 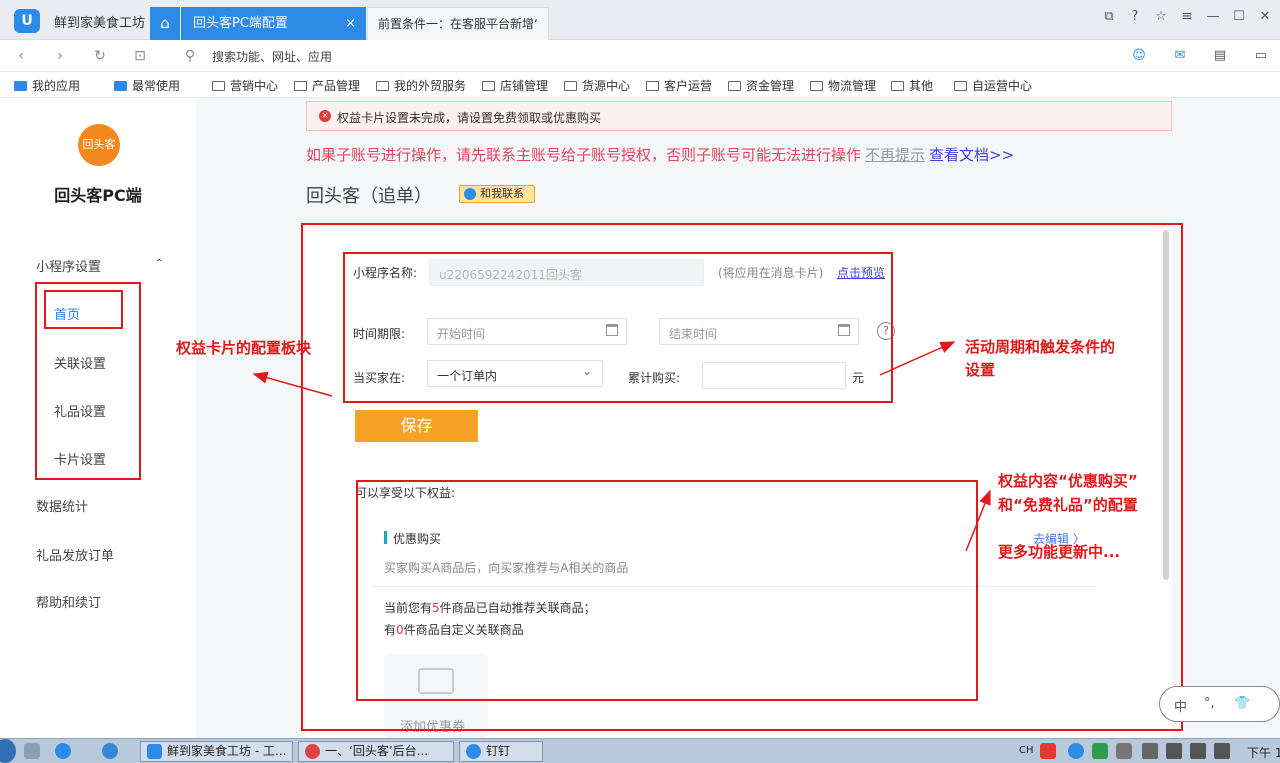 I want to click on annotation-right-2: 设置, so click(x=980, y=370).